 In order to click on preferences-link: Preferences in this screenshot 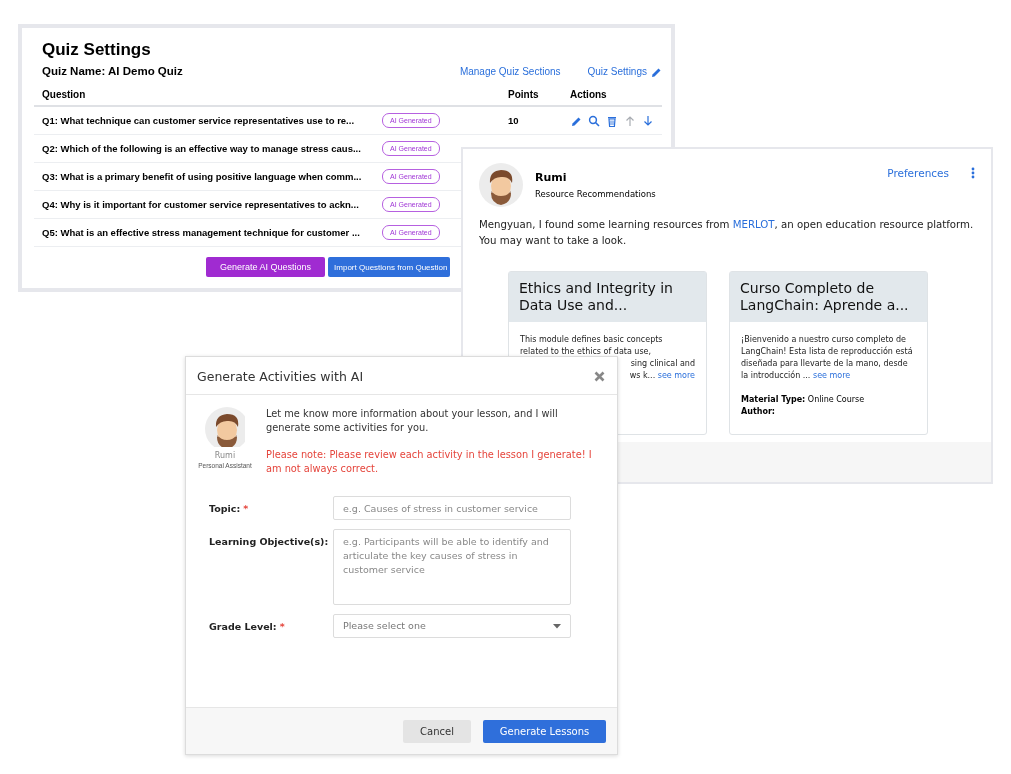, I will do `click(918, 173)`.